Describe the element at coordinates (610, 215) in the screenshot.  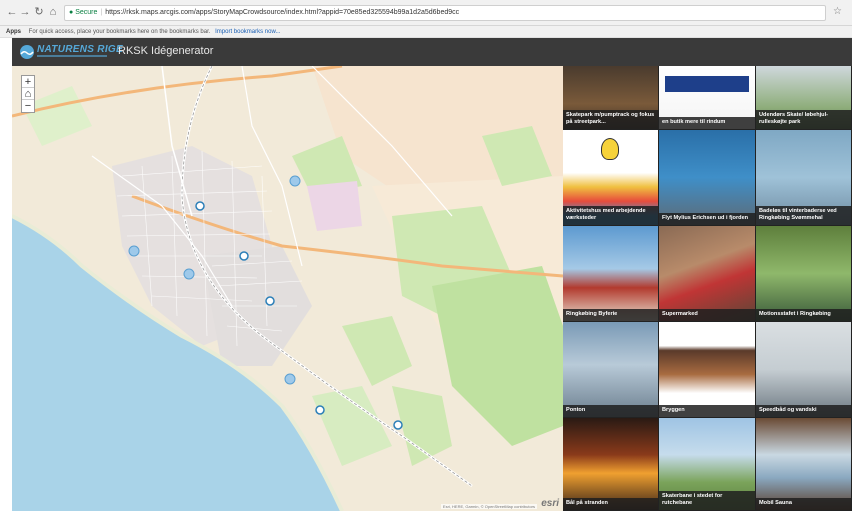
I see `tile-caption: Aktivitetshus med arbejdende værksteder` at that location.